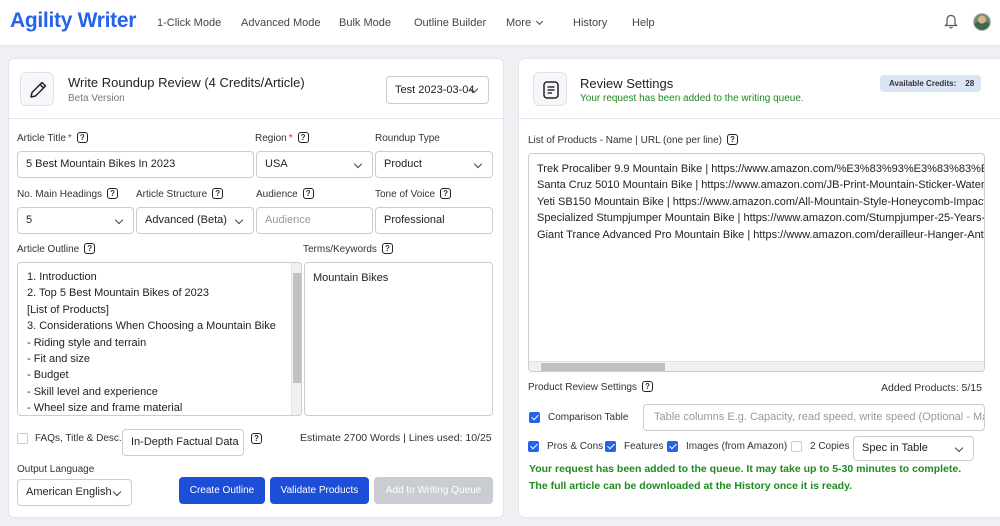  I want to click on spec-select: Spec in Table, so click(913, 448).